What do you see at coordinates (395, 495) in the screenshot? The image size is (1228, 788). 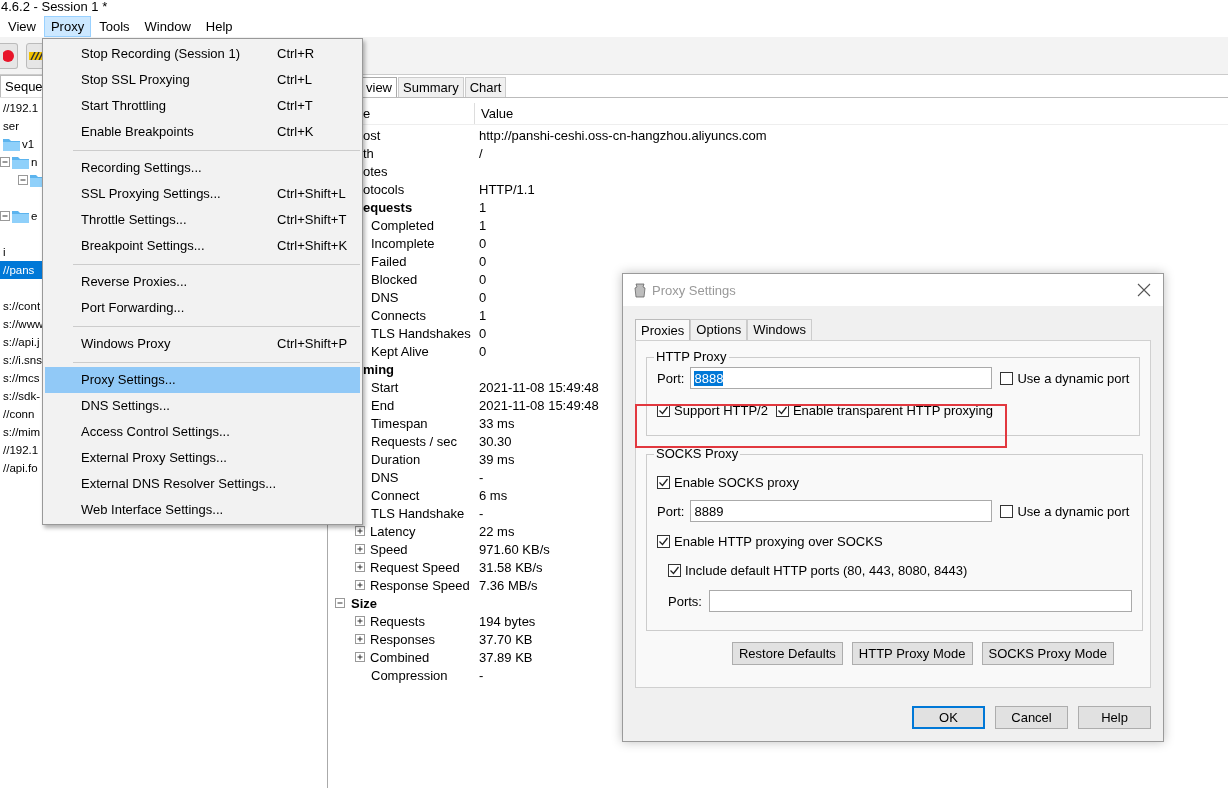 I see `row-label: Connect` at bounding box center [395, 495].